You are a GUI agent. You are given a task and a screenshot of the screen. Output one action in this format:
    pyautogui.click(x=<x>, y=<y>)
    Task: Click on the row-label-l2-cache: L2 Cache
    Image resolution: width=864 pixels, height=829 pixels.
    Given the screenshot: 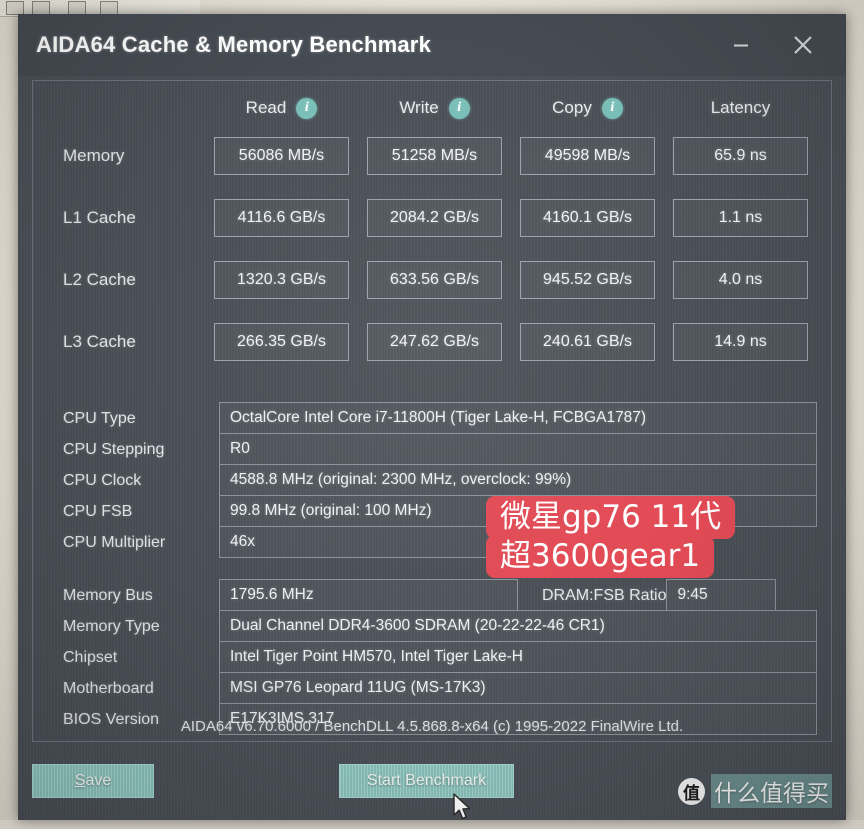 What is the action you would take?
    pyautogui.click(x=99, y=279)
    